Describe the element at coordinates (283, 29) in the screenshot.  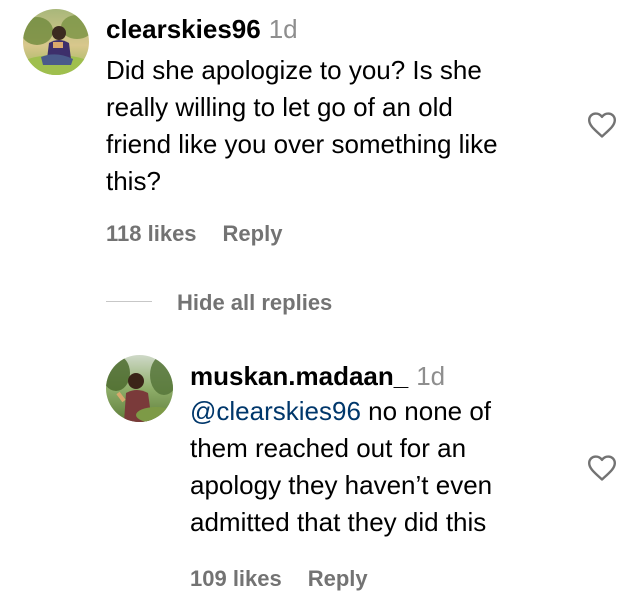
I see `comment-timestamp: 1d` at that location.